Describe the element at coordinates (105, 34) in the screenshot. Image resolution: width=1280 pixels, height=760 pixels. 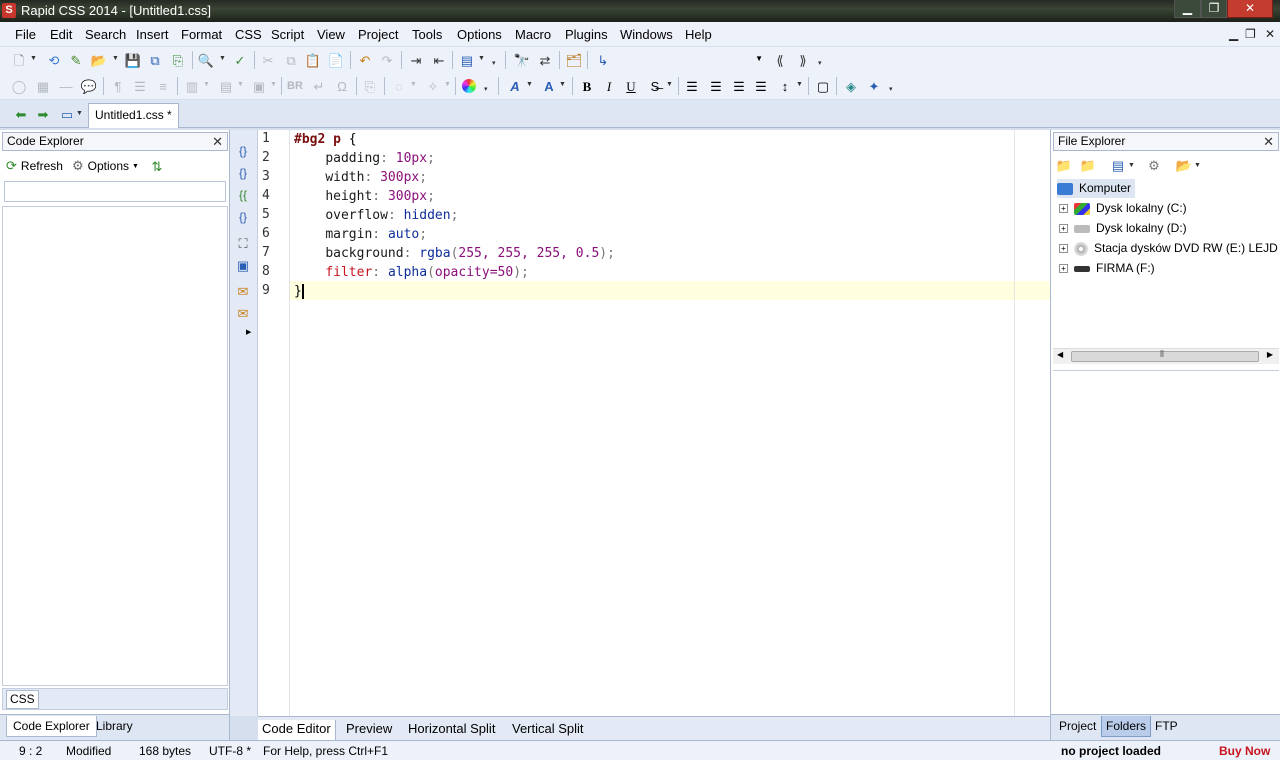
I see `menu-search: Search` at that location.